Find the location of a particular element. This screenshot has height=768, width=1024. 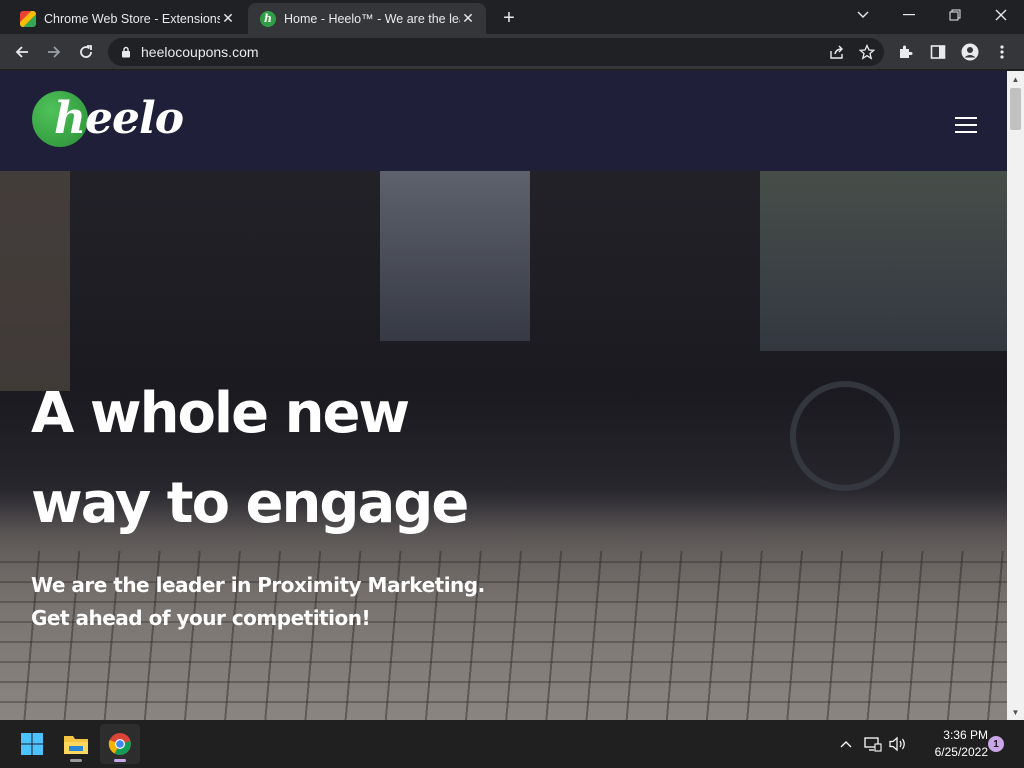

chrome-taskbar-button is located at coordinates (120, 744).